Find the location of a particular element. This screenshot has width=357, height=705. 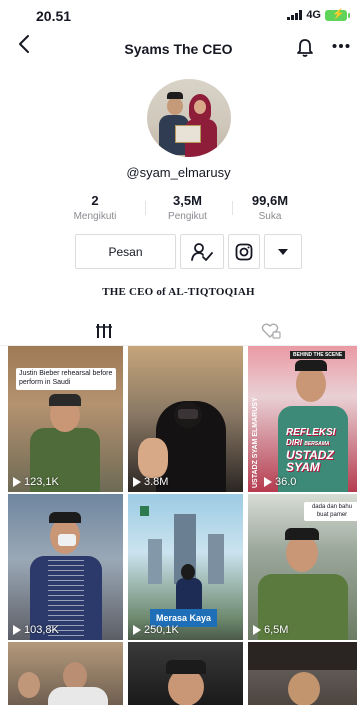

signal-icon is located at coordinates (295, 15).